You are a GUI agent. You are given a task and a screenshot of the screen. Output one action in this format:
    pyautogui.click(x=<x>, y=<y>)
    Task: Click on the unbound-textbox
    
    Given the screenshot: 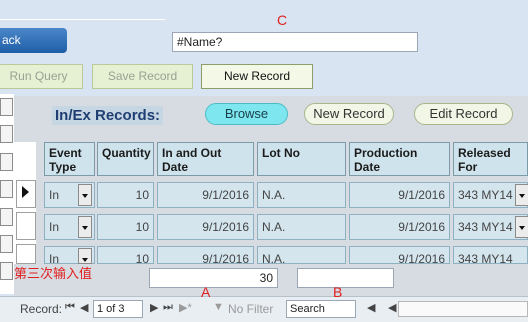 What is the action you would take?
    pyautogui.click(x=345, y=278)
    